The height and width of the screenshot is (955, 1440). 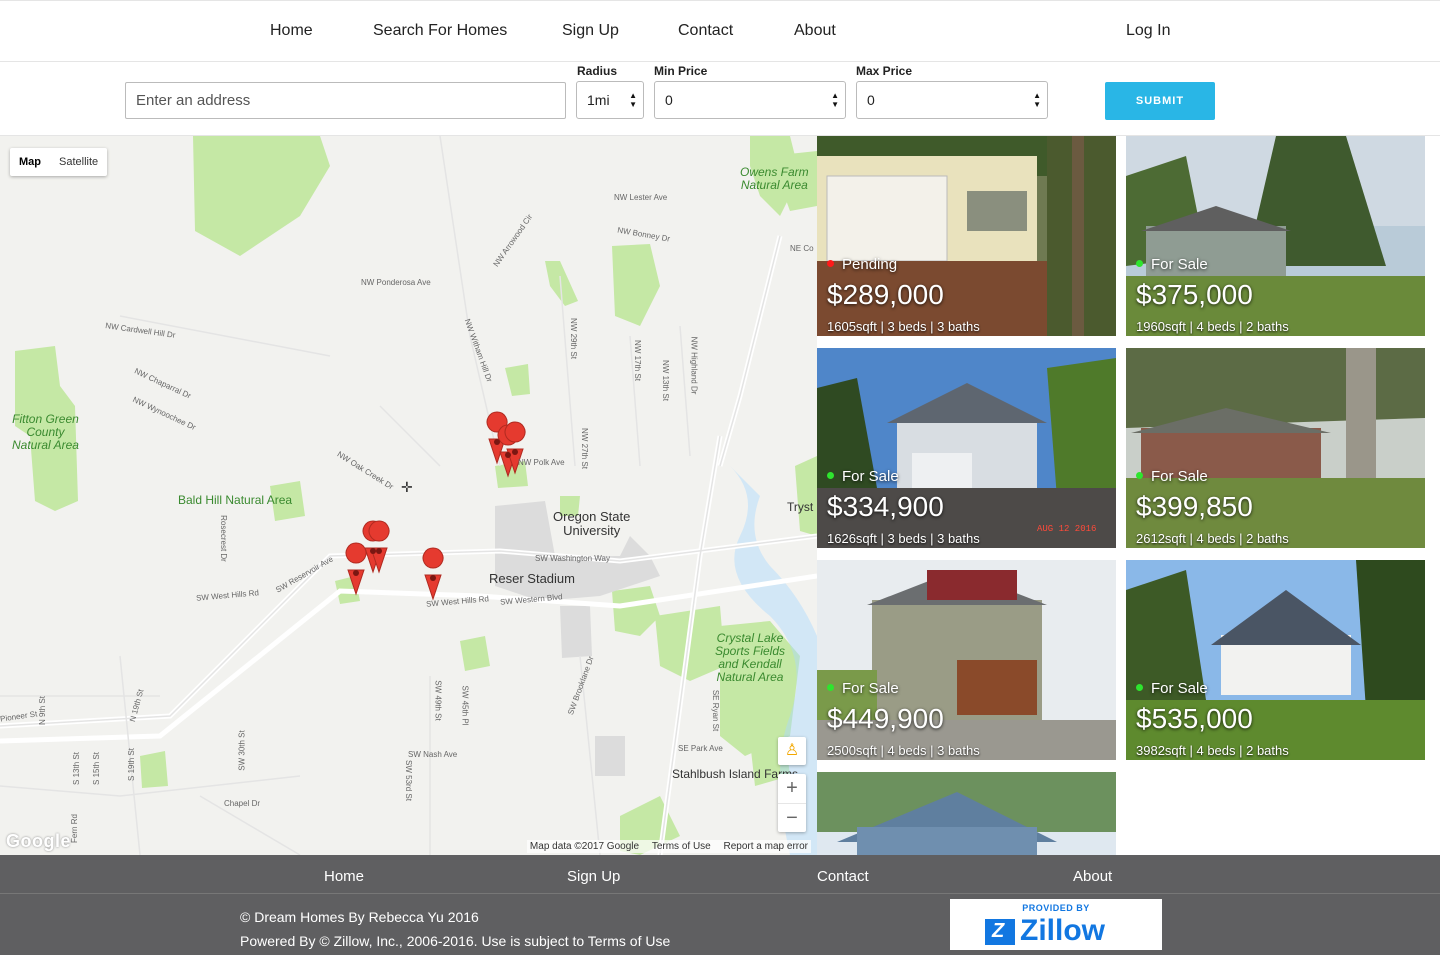 I want to click on listing-photo, so click(x=966, y=813).